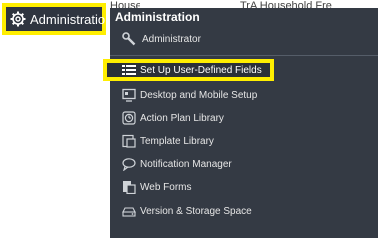 The height and width of the screenshot is (240, 378). Describe the element at coordinates (201, 70) in the screenshot. I see `menu-item-label: Set Up User-Defined Fields` at that location.